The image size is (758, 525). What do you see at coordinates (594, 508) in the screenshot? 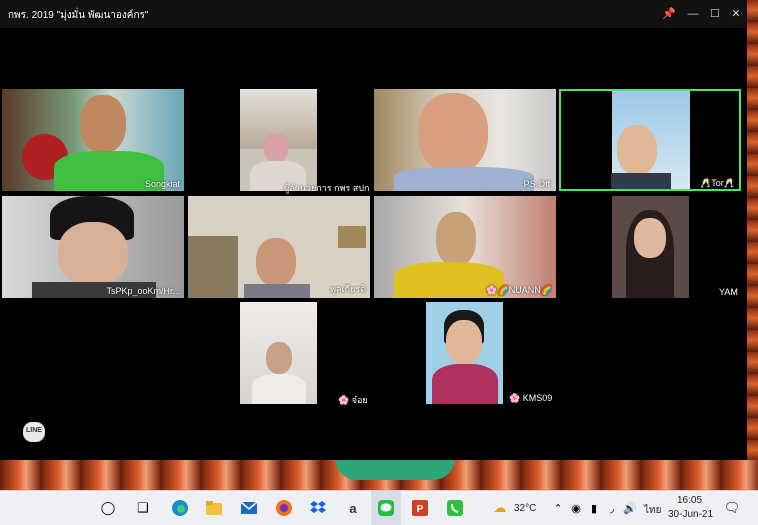
I see `microphone-icon: ▮` at bounding box center [594, 508].